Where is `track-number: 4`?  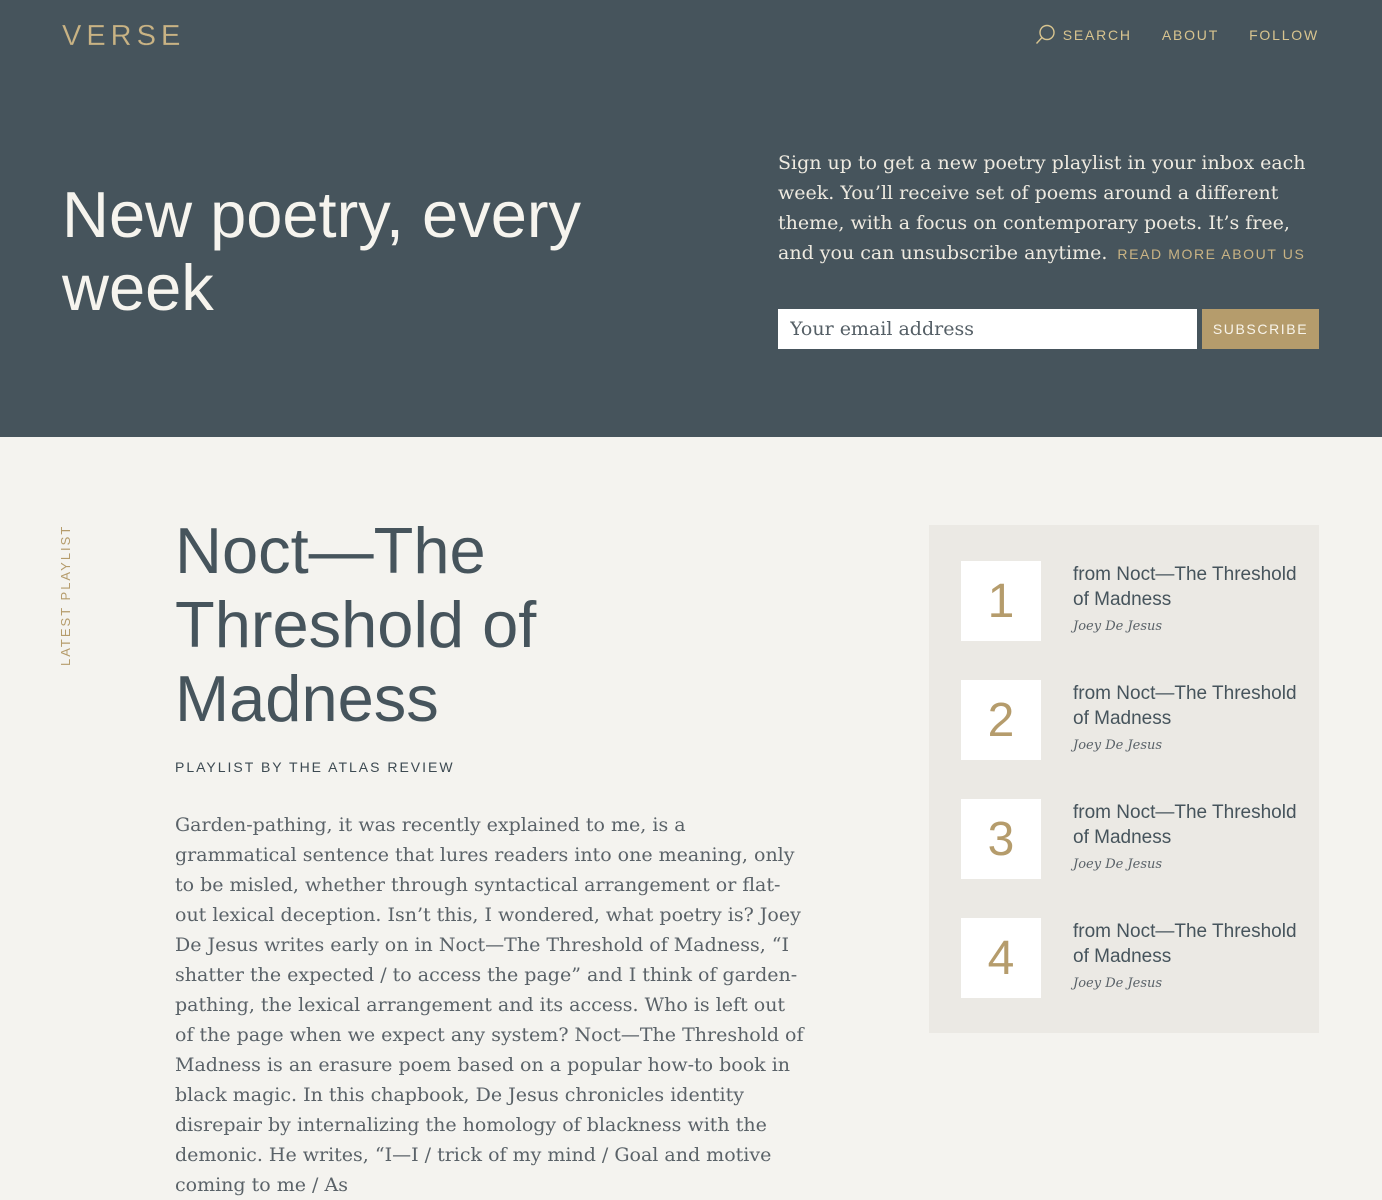
track-number: 4 is located at coordinates (1001, 958).